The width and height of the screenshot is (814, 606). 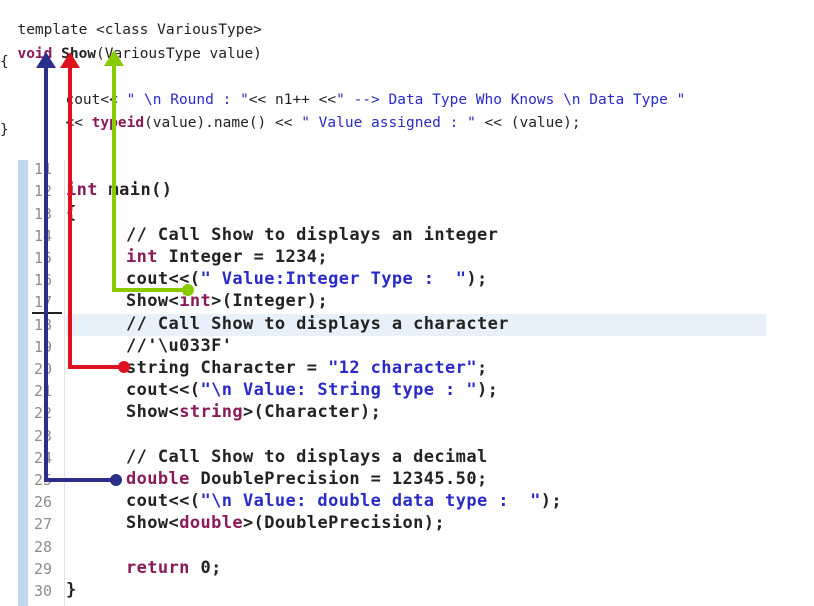 What do you see at coordinates (114, 58) in the screenshot?
I see `green-arrow-head` at bounding box center [114, 58].